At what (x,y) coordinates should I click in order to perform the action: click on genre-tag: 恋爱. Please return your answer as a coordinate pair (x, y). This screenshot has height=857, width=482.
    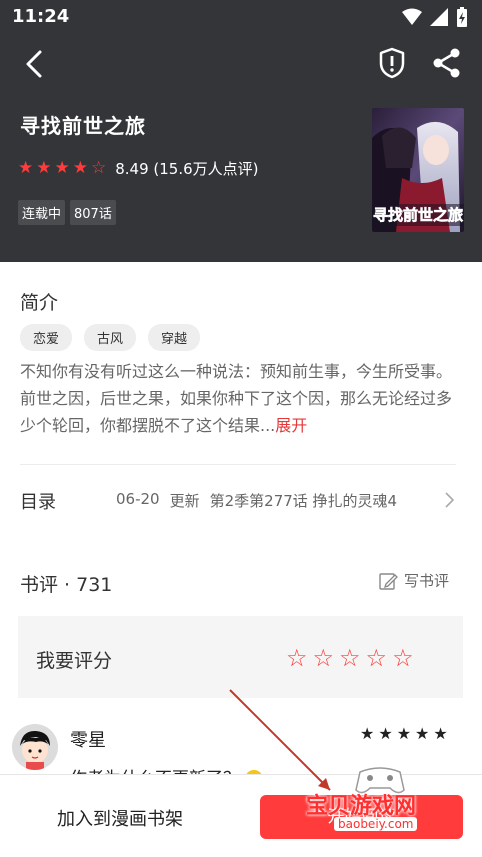
    Looking at the image, I should click on (46, 337).